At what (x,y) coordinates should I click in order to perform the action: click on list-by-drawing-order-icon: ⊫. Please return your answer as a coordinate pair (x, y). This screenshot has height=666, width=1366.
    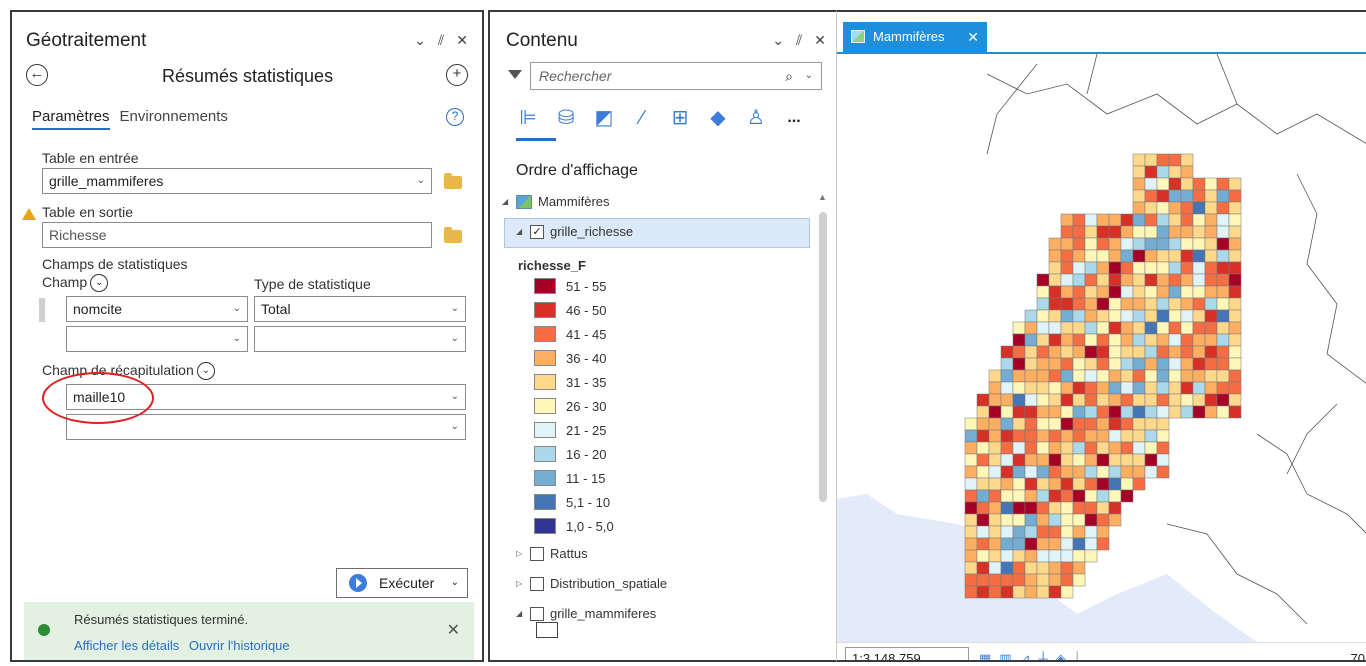
    Looking at the image, I should click on (528, 118).